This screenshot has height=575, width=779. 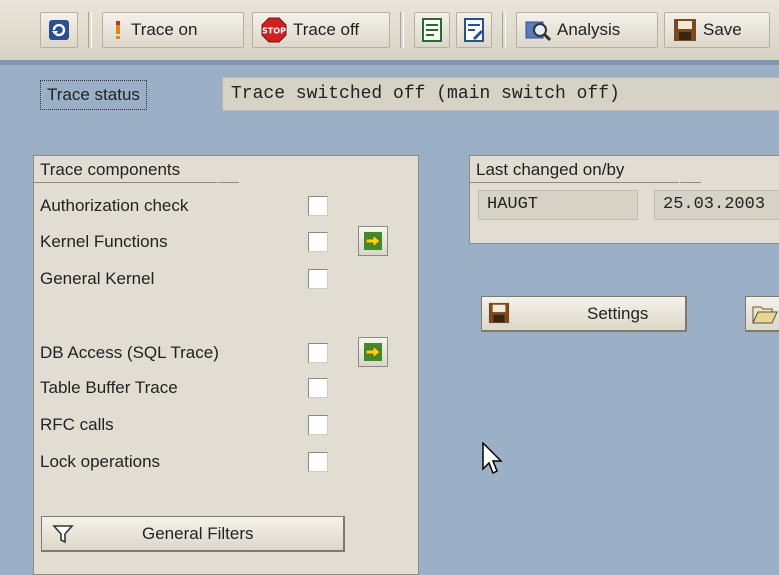 I want to click on trace-off-label: Trace off, so click(x=326, y=29).